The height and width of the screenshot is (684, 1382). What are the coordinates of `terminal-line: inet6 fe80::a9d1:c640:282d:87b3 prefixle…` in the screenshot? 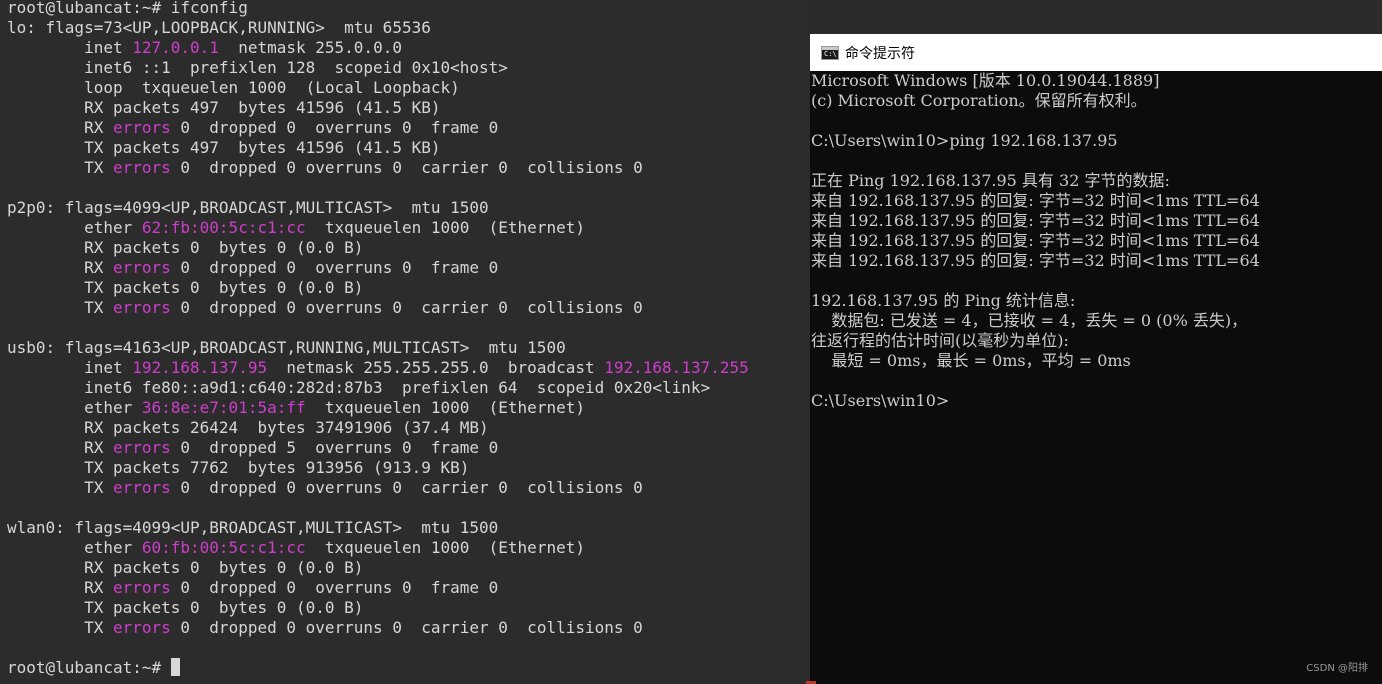 It's located at (378, 388).